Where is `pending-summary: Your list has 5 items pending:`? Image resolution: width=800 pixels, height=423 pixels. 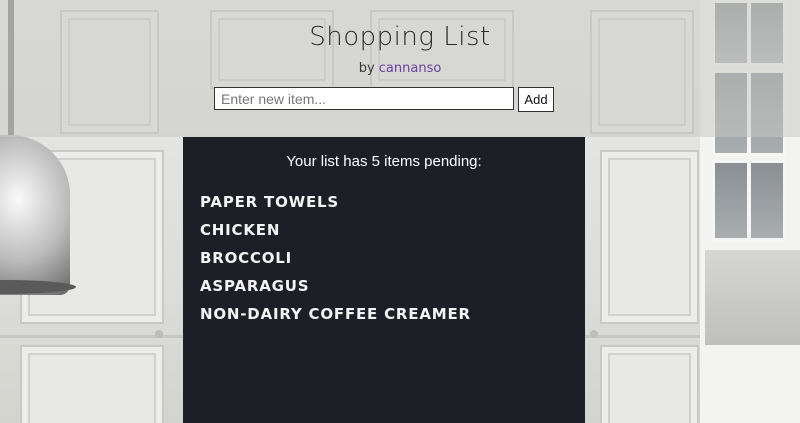
pending-summary: Your list has 5 items pending: is located at coordinates (384, 161).